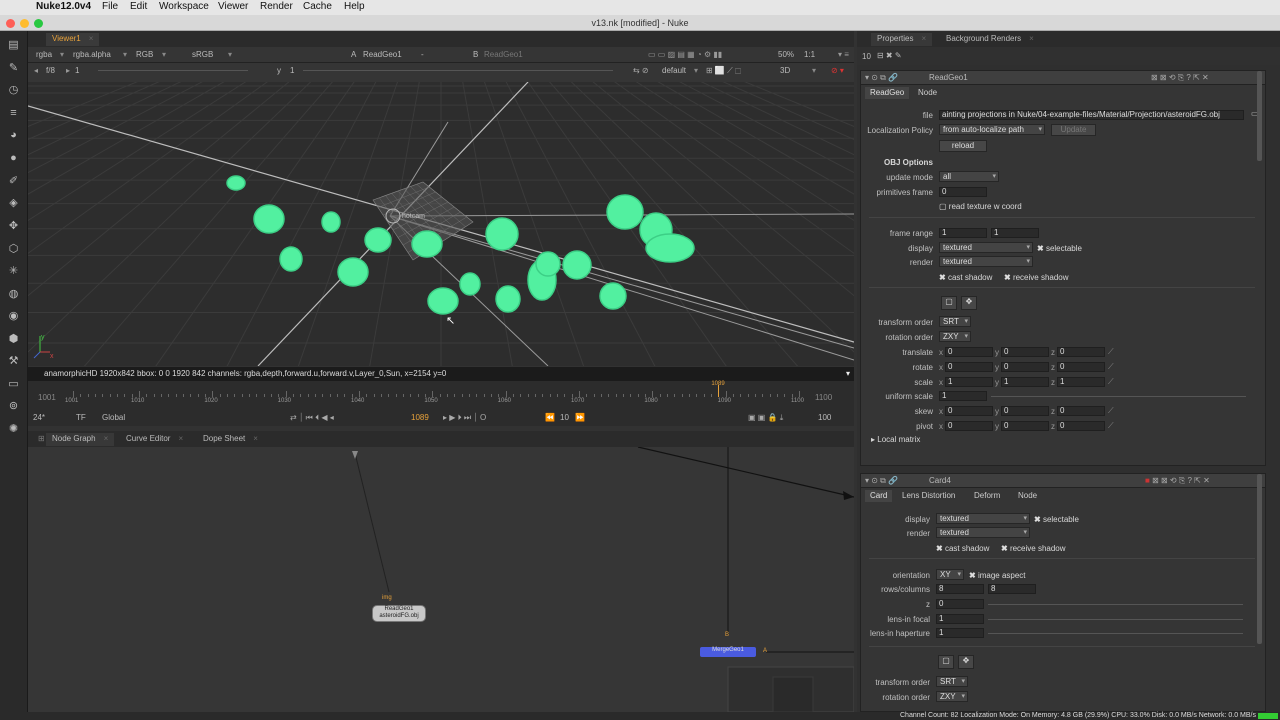 This screenshot has width=1280, height=720. I want to click on fstop-dropdown: f/8, so click(50, 70).